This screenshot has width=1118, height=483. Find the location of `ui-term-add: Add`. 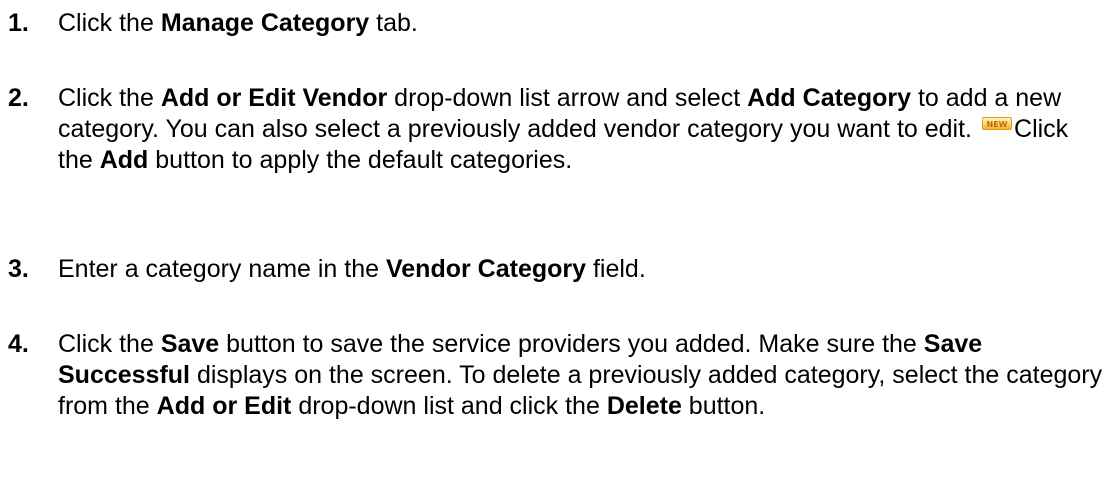

ui-term-add: Add is located at coordinates (124, 160).